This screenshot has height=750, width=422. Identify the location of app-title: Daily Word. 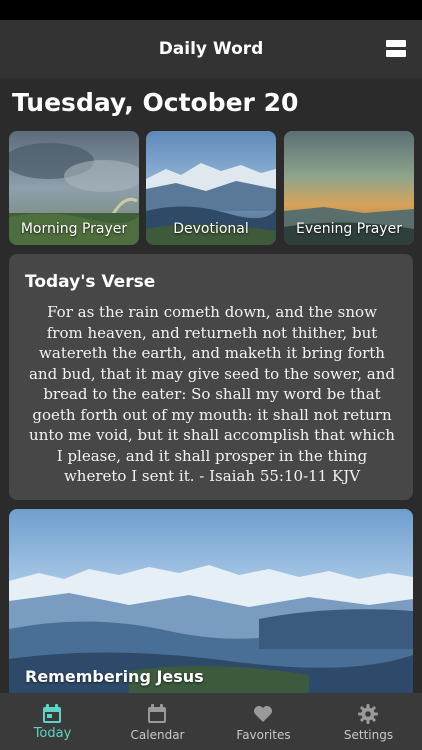
(211, 49).